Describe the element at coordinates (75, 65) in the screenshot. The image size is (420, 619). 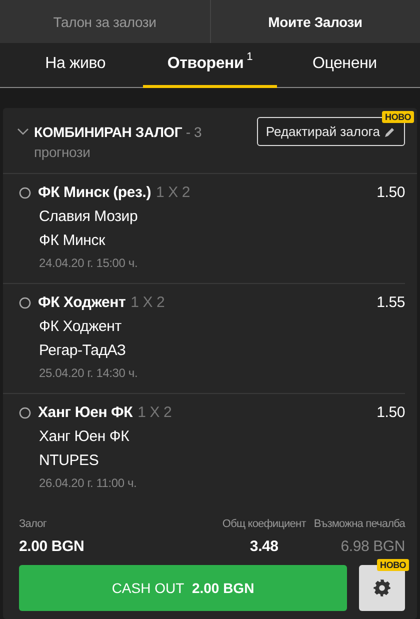
I see `sub-tab: На живо` at that location.